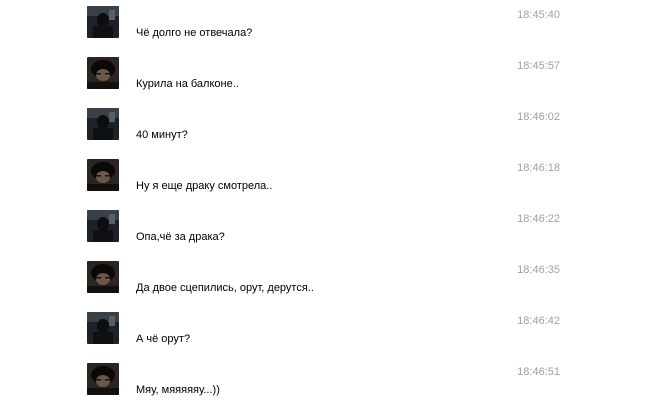  I want to click on message-row: Мяу, мяяяяяу...)) 18:46:51, so click(325, 382).